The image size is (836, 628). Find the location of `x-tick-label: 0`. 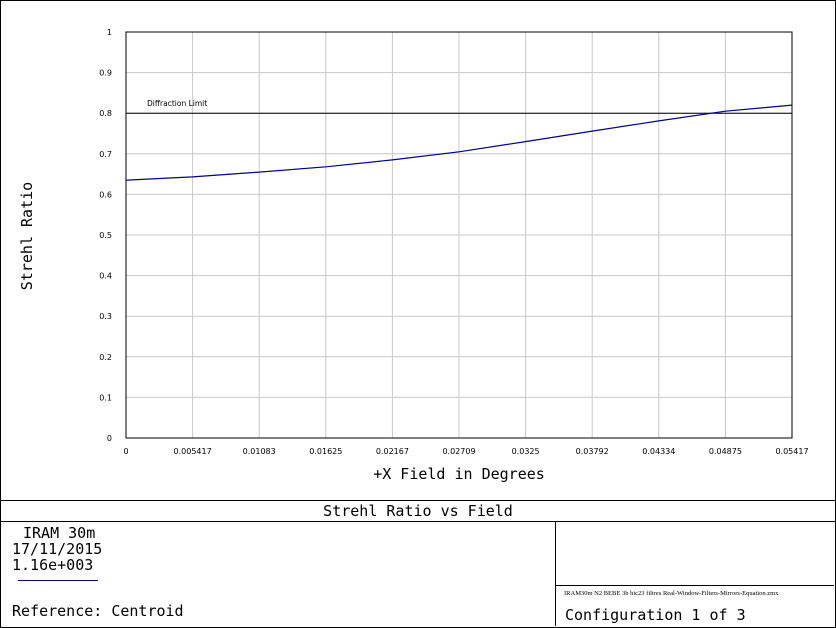

x-tick-label: 0 is located at coordinates (125, 451).